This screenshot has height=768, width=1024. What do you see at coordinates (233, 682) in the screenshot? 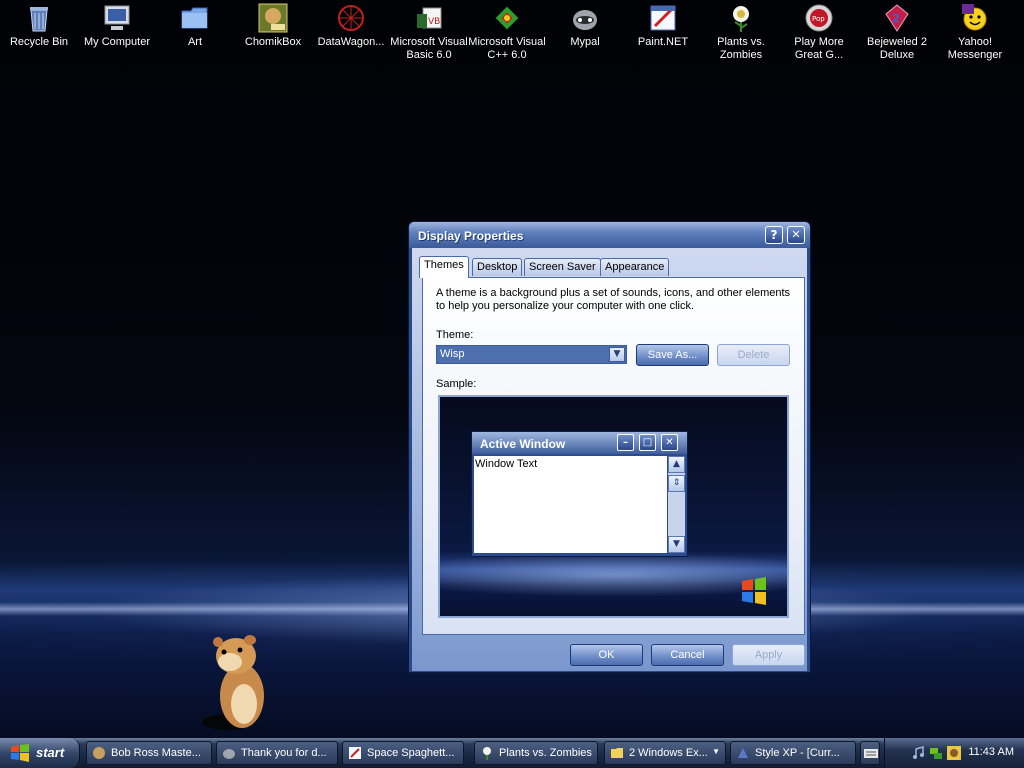
I see `hamster-icon` at bounding box center [233, 682].